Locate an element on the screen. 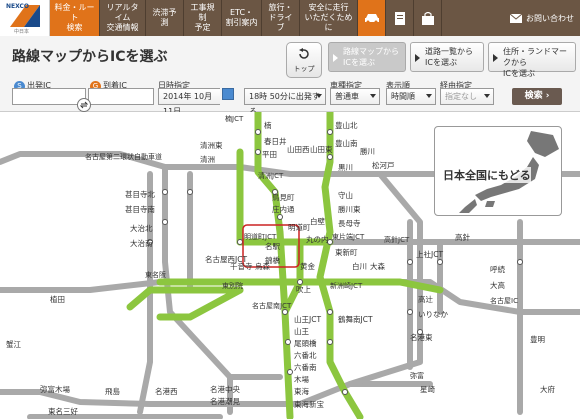 This screenshot has height=419, width=580. nexco-logo: NEXCO 中日本 is located at coordinates (25, 18).